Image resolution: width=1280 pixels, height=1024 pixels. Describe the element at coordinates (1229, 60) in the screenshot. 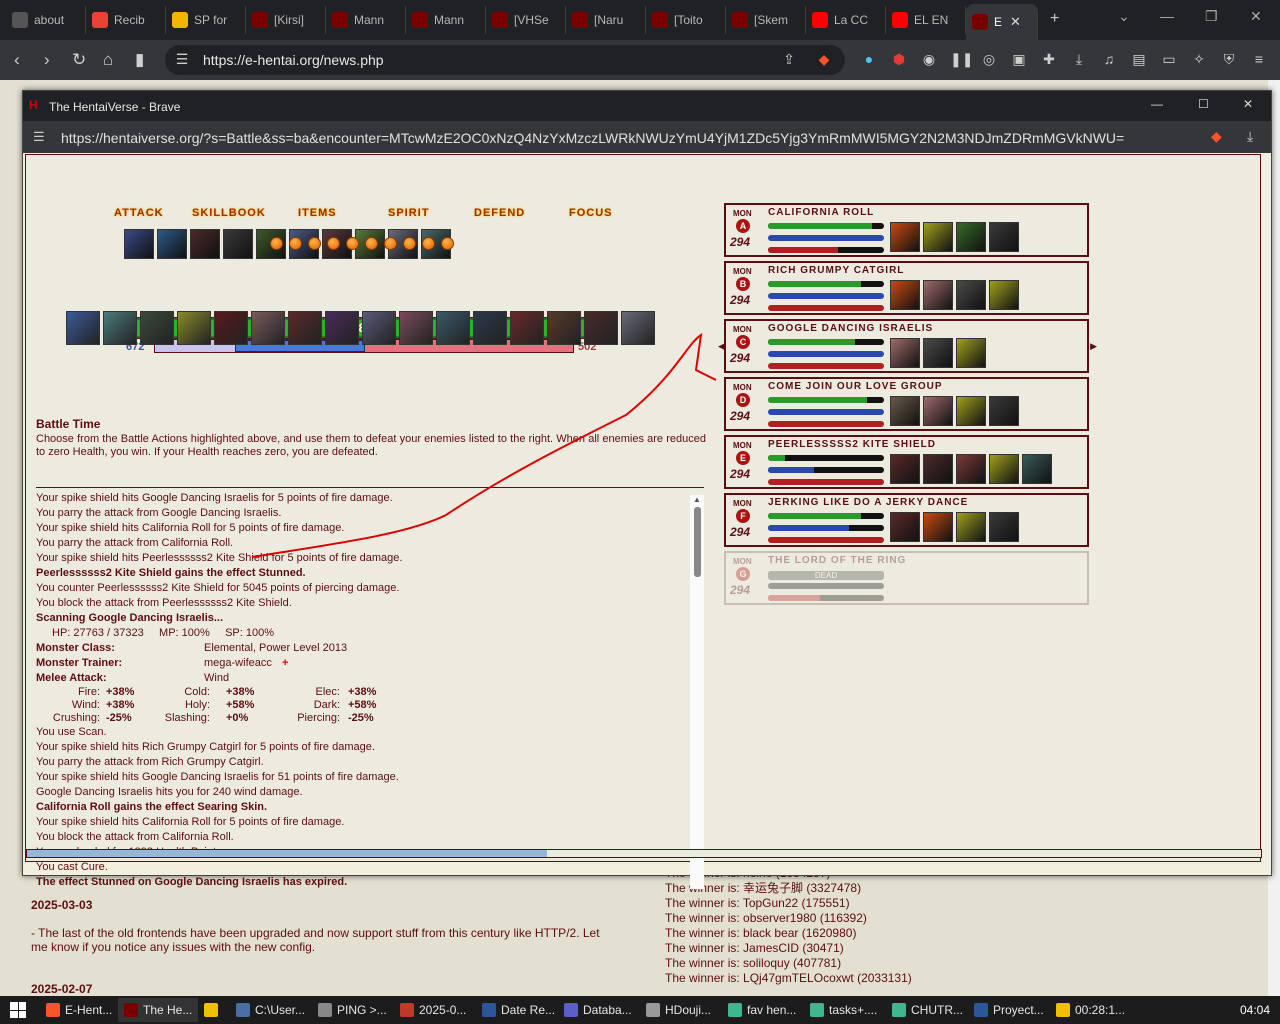

I see `vpn-icon: ⛨` at that location.